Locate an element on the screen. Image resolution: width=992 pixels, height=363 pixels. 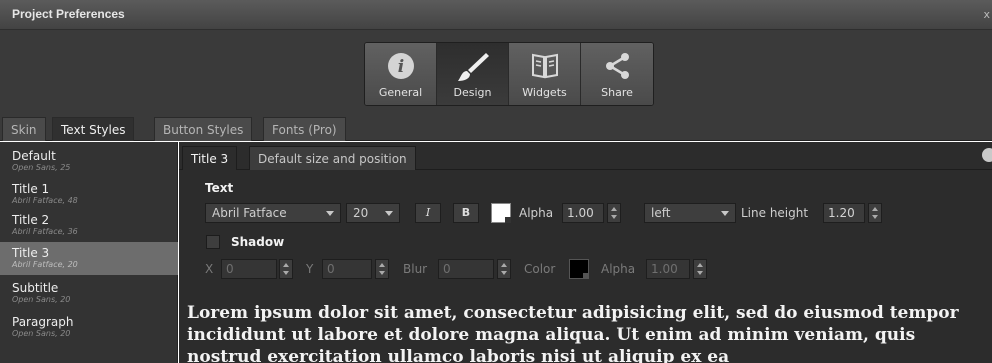
close-button: x is located at coordinates (986, 14).